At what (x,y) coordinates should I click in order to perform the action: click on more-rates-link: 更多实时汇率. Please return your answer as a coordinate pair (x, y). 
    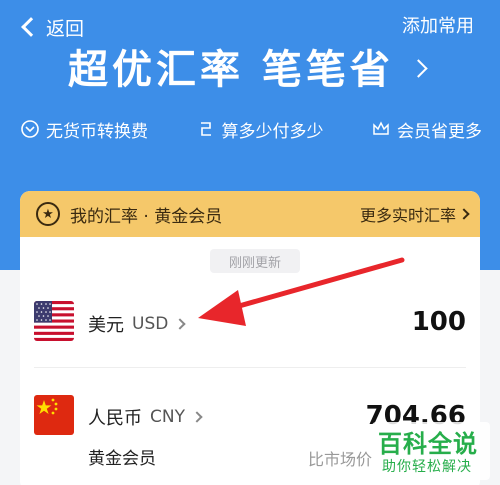
    Looking at the image, I should click on (414, 214).